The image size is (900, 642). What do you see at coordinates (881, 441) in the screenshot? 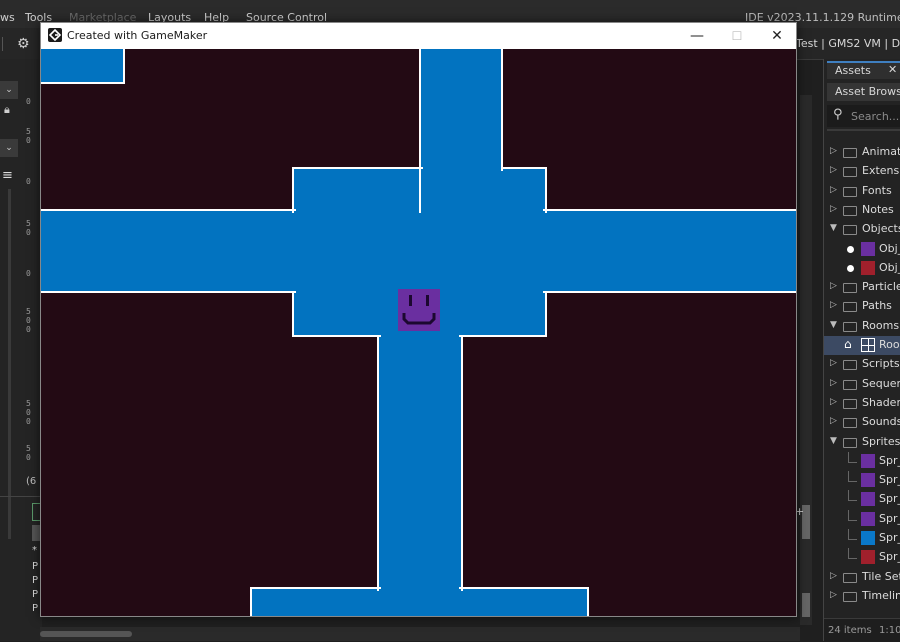
I see `tree-folder-label: Sprites` at bounding box center [881, 441].